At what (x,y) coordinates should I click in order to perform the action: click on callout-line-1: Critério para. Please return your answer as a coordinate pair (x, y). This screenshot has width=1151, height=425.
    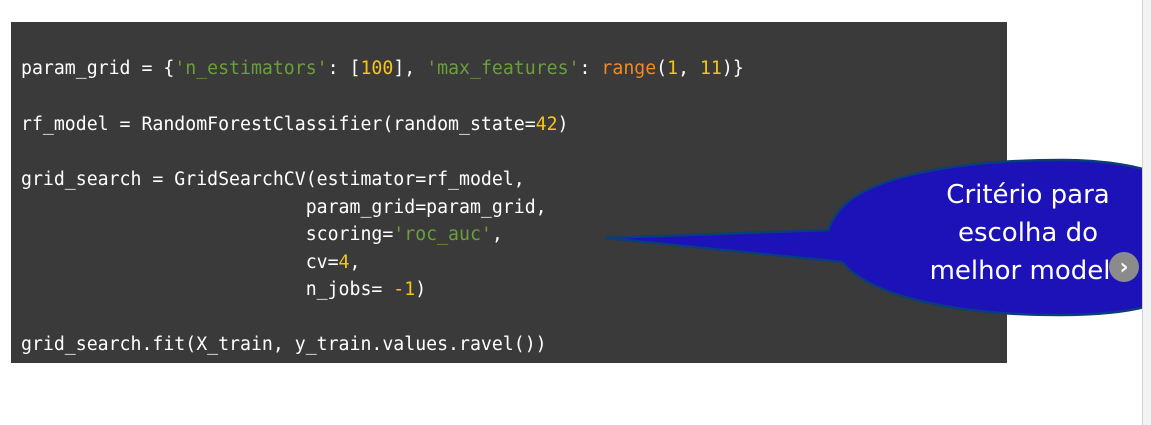
    Looking at the image, I should click on (1028, 195).